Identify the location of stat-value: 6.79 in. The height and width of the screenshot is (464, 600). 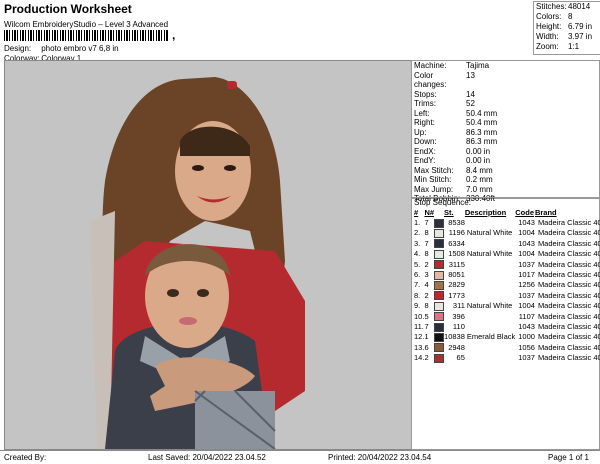
(580, 26).